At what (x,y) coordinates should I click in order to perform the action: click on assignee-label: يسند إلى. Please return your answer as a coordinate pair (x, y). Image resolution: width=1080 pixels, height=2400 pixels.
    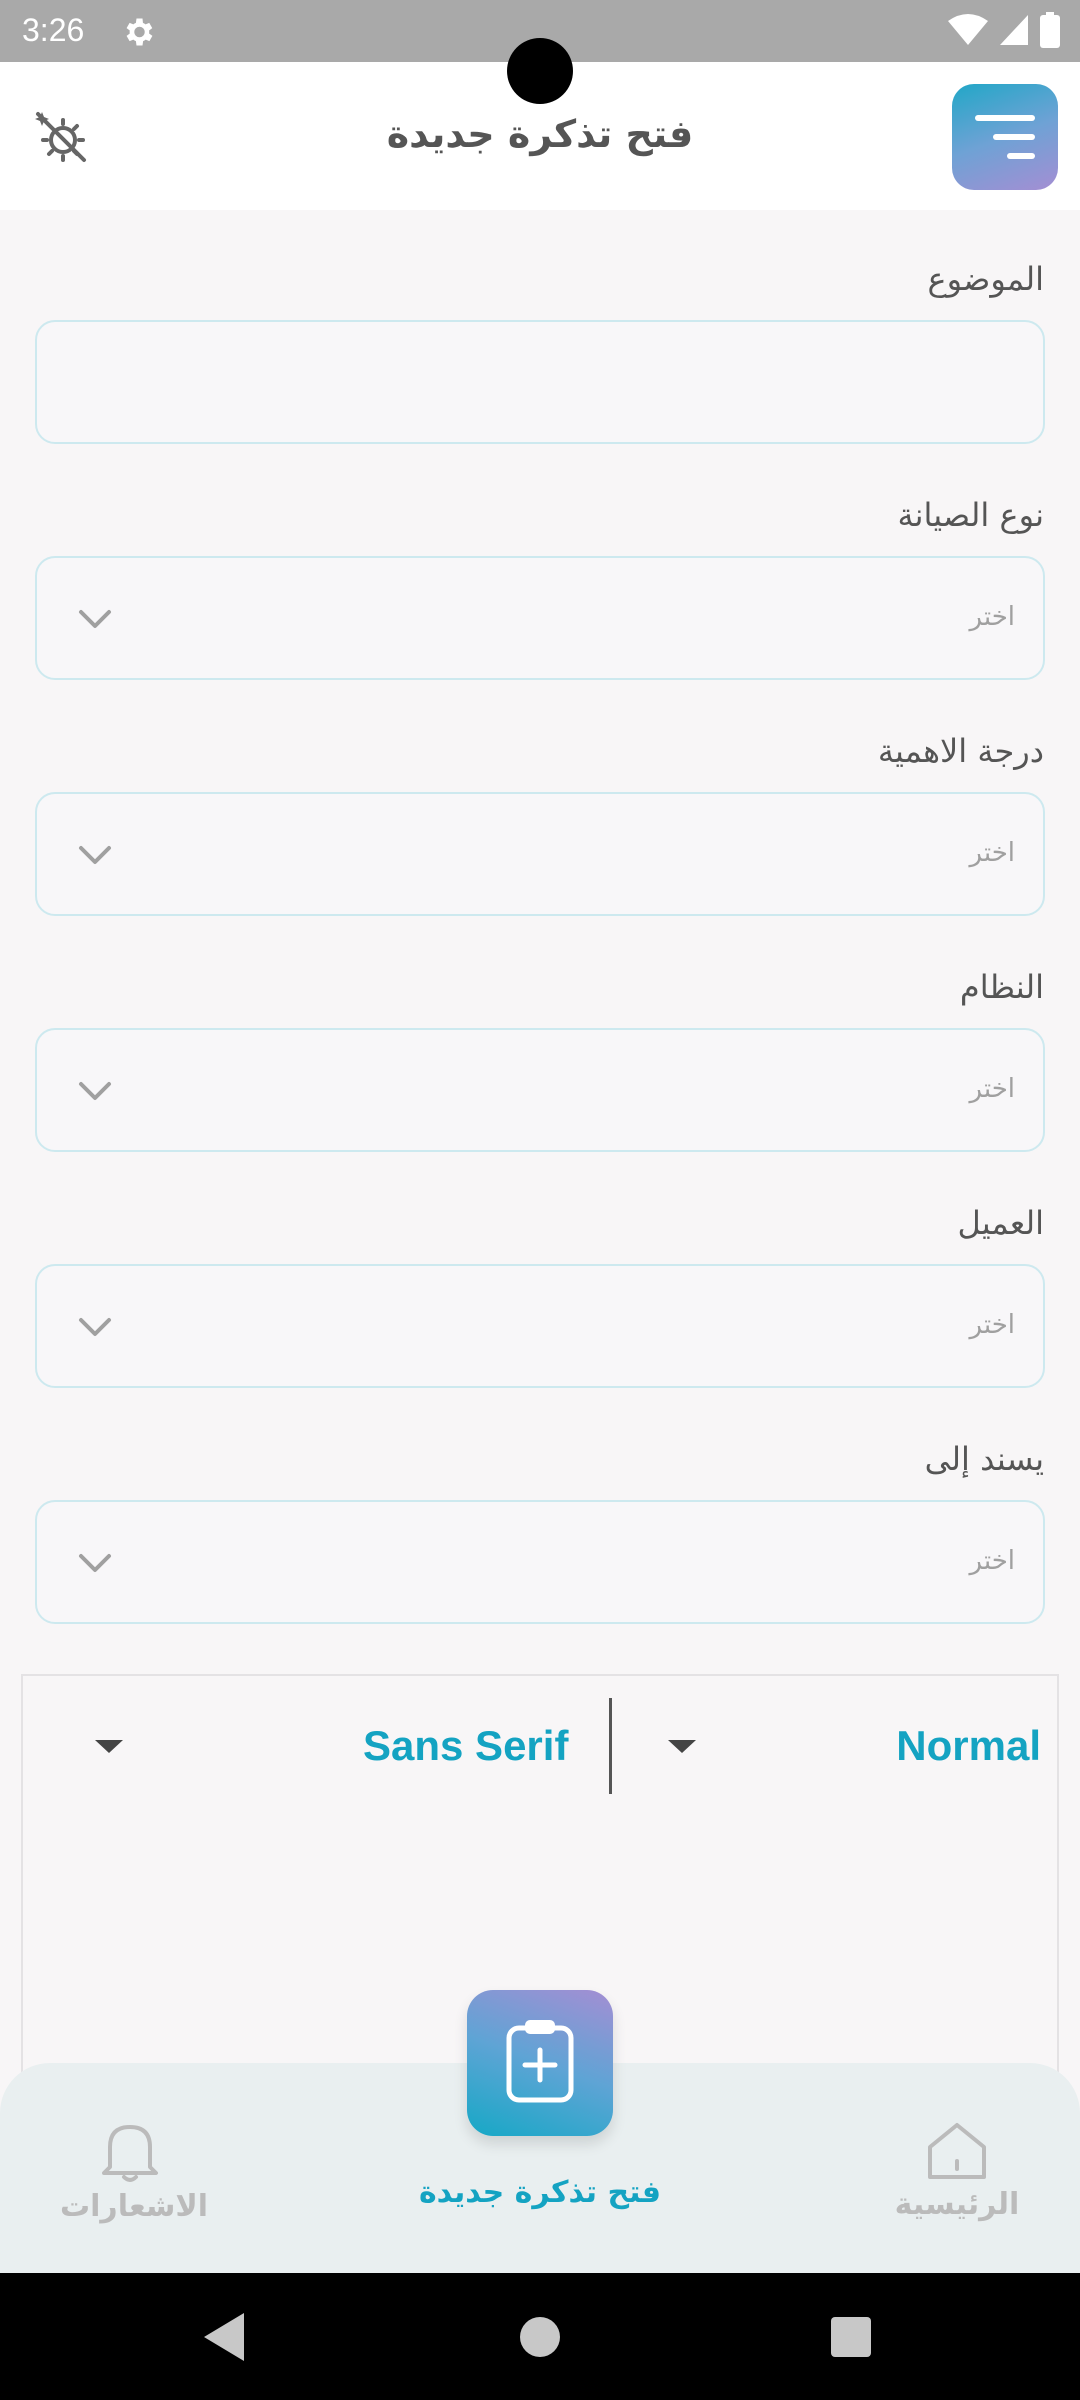
    Looking at the image, I should click on (984, 1459).